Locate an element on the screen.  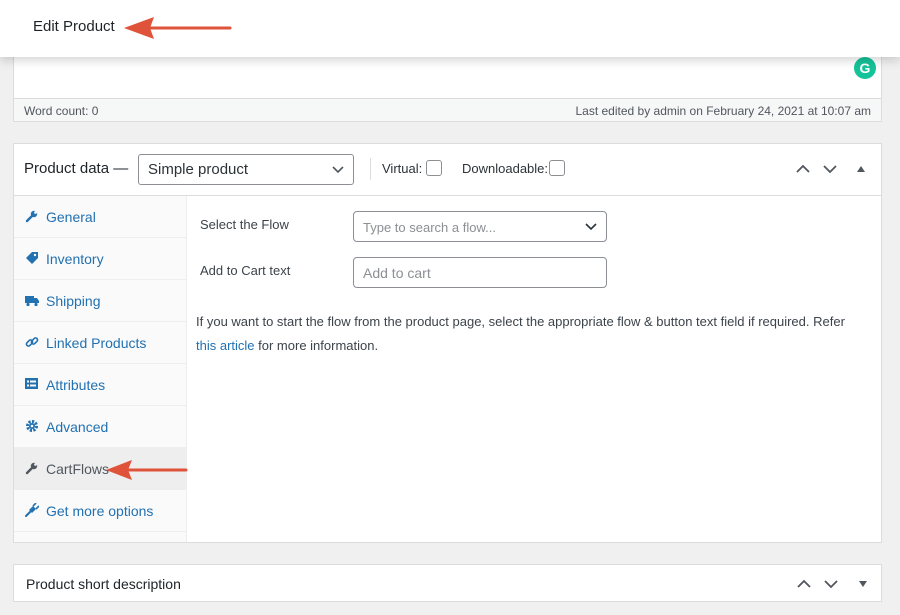
tab-attributes: Attributes is located at coordinates (100, 385).